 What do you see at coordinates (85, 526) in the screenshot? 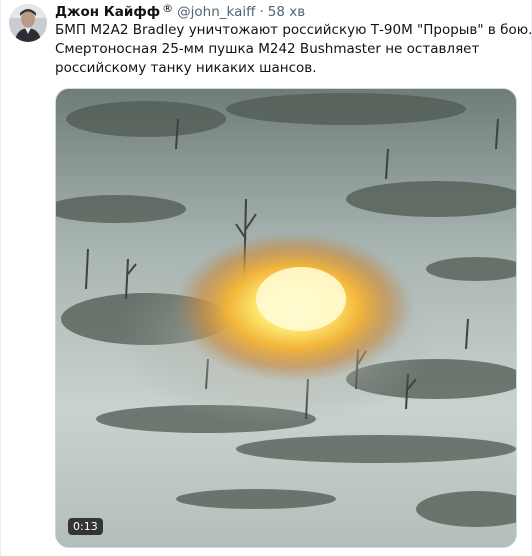
I see `video-duration-badge: 0:13` at bounding box center [85, 526].